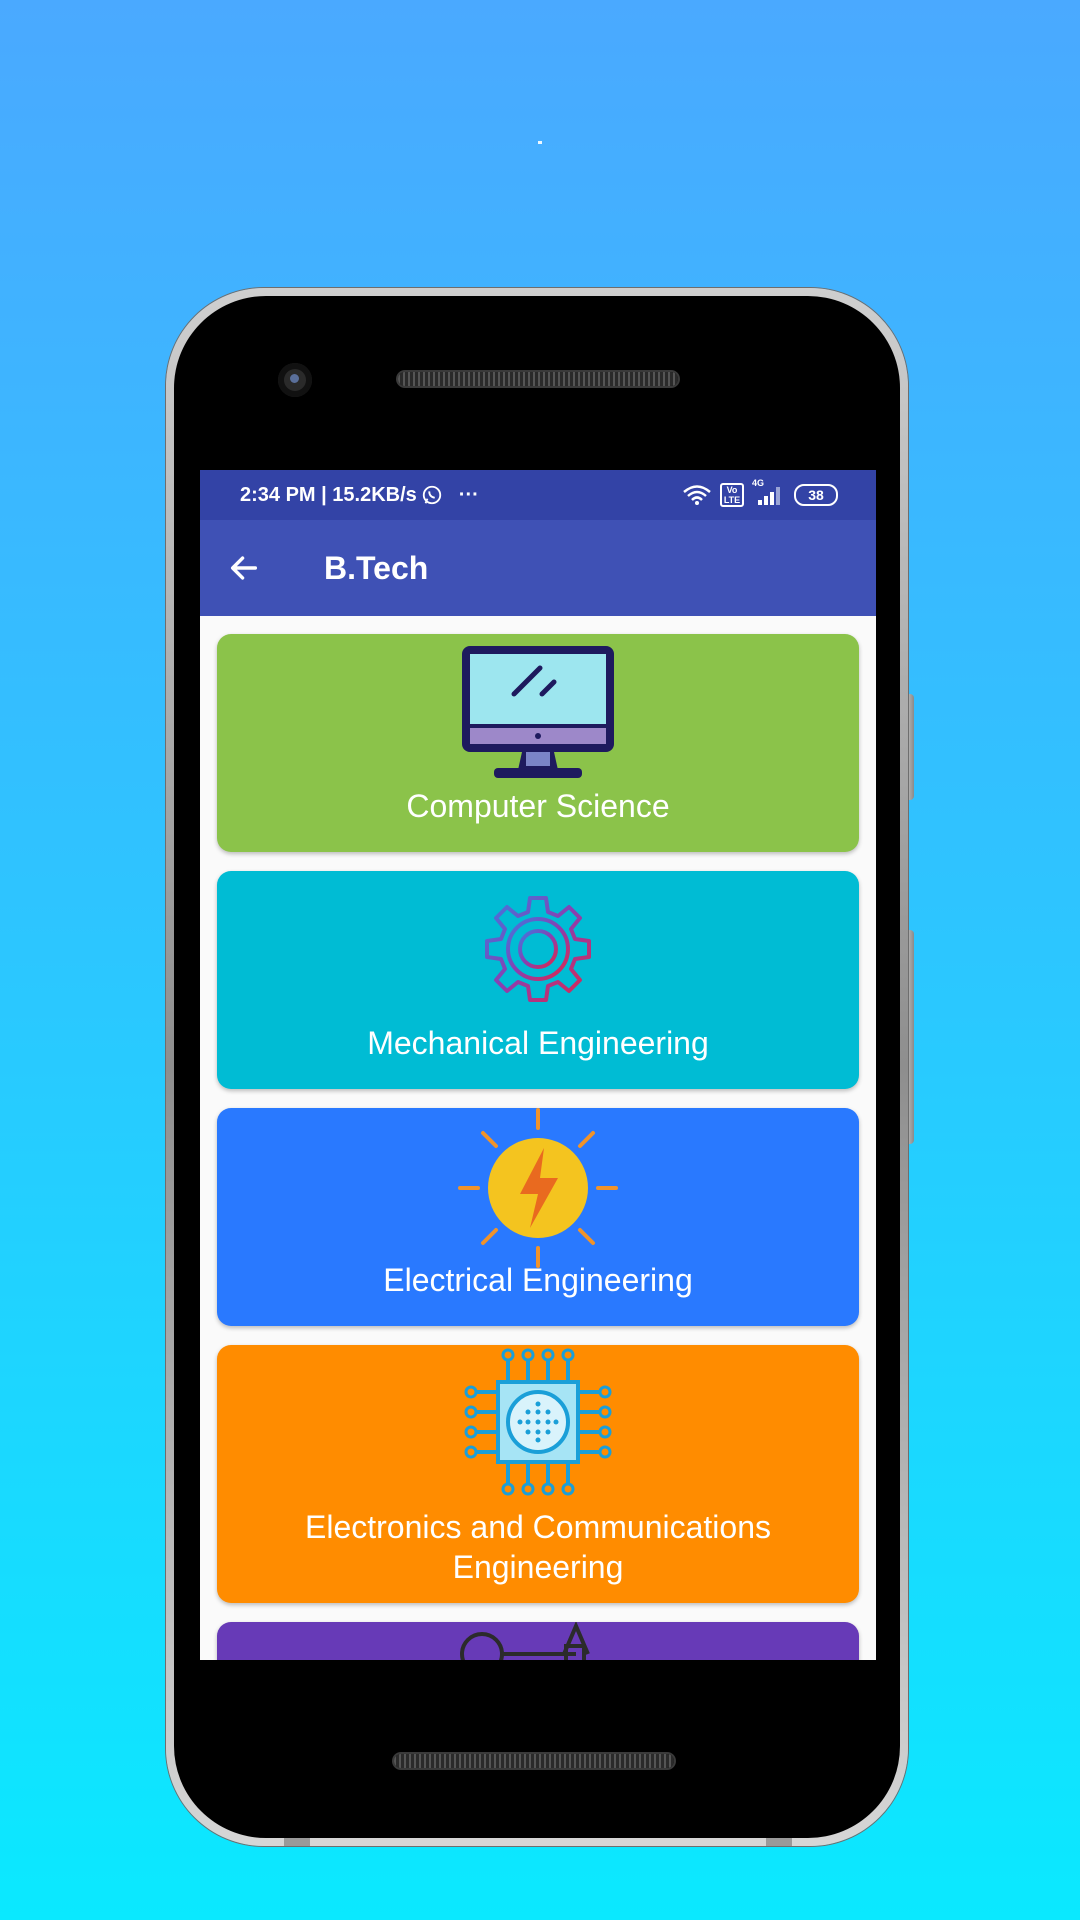 Image resolution: width=1080 pixels, height=1920 pixels. I want to click on top-speaker, so click(538, 379).